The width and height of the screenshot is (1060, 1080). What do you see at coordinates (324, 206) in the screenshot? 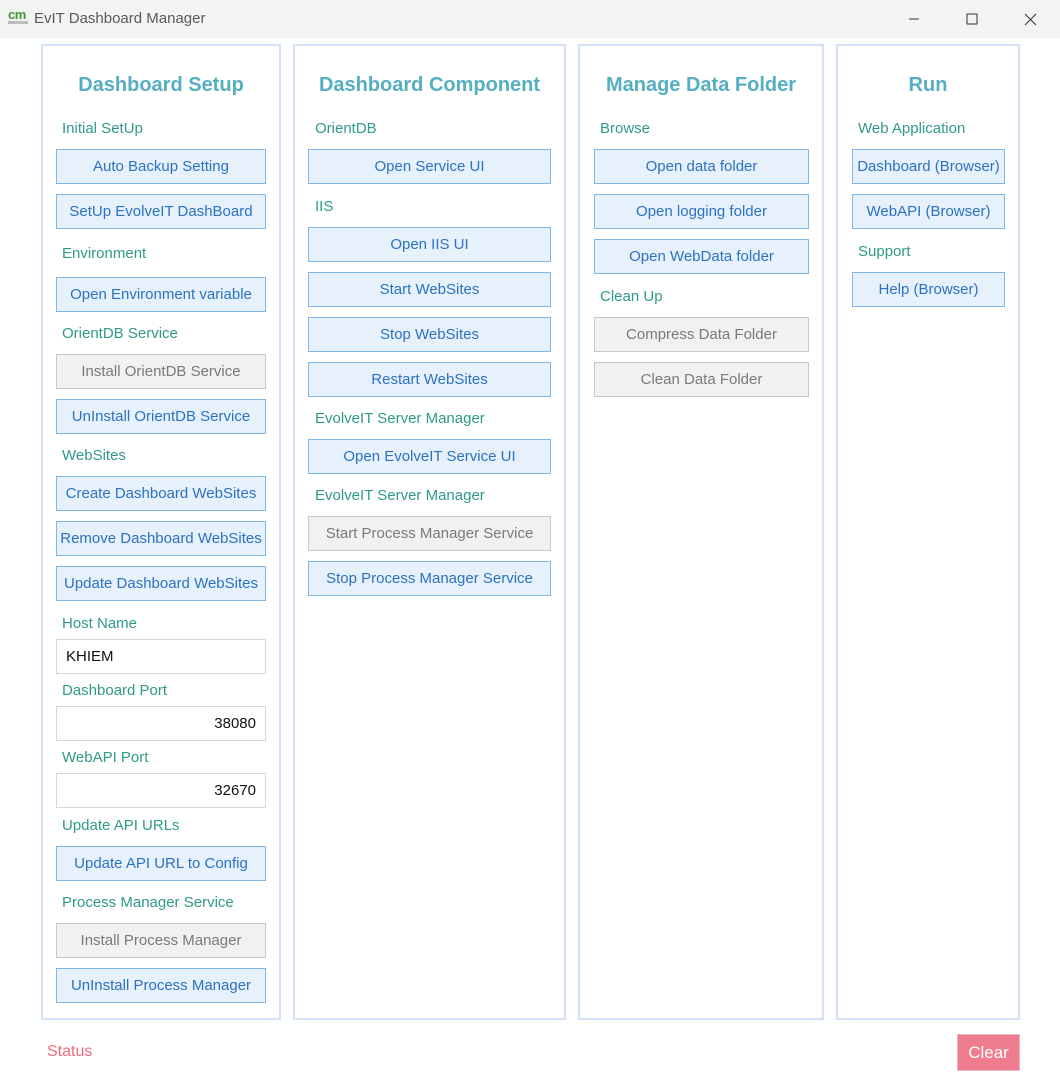
I see `section-label-iis: IIS` at bounding box center [324, 206].